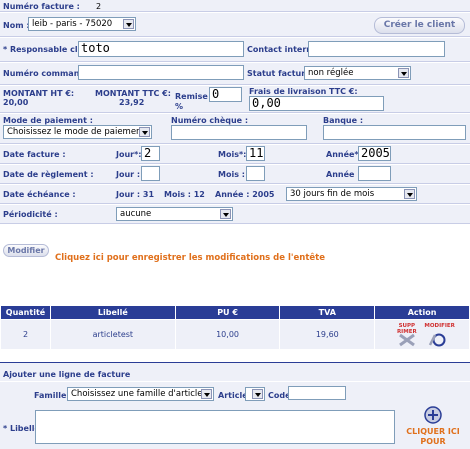 This screenshot has width=470, height=449. I want to click on add-line-label-2: POUR, so click(433, 441).